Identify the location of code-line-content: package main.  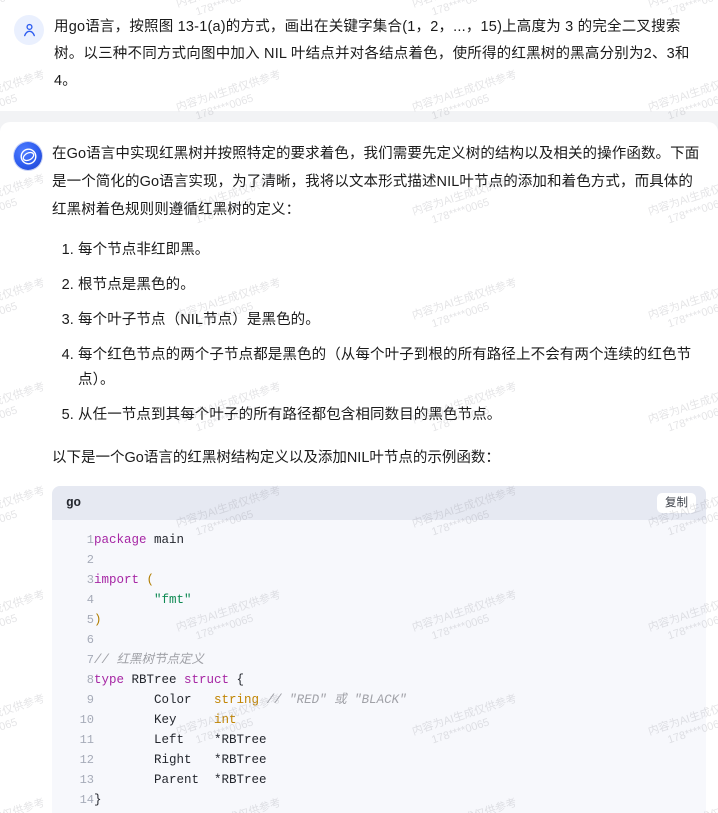
(400, 540).